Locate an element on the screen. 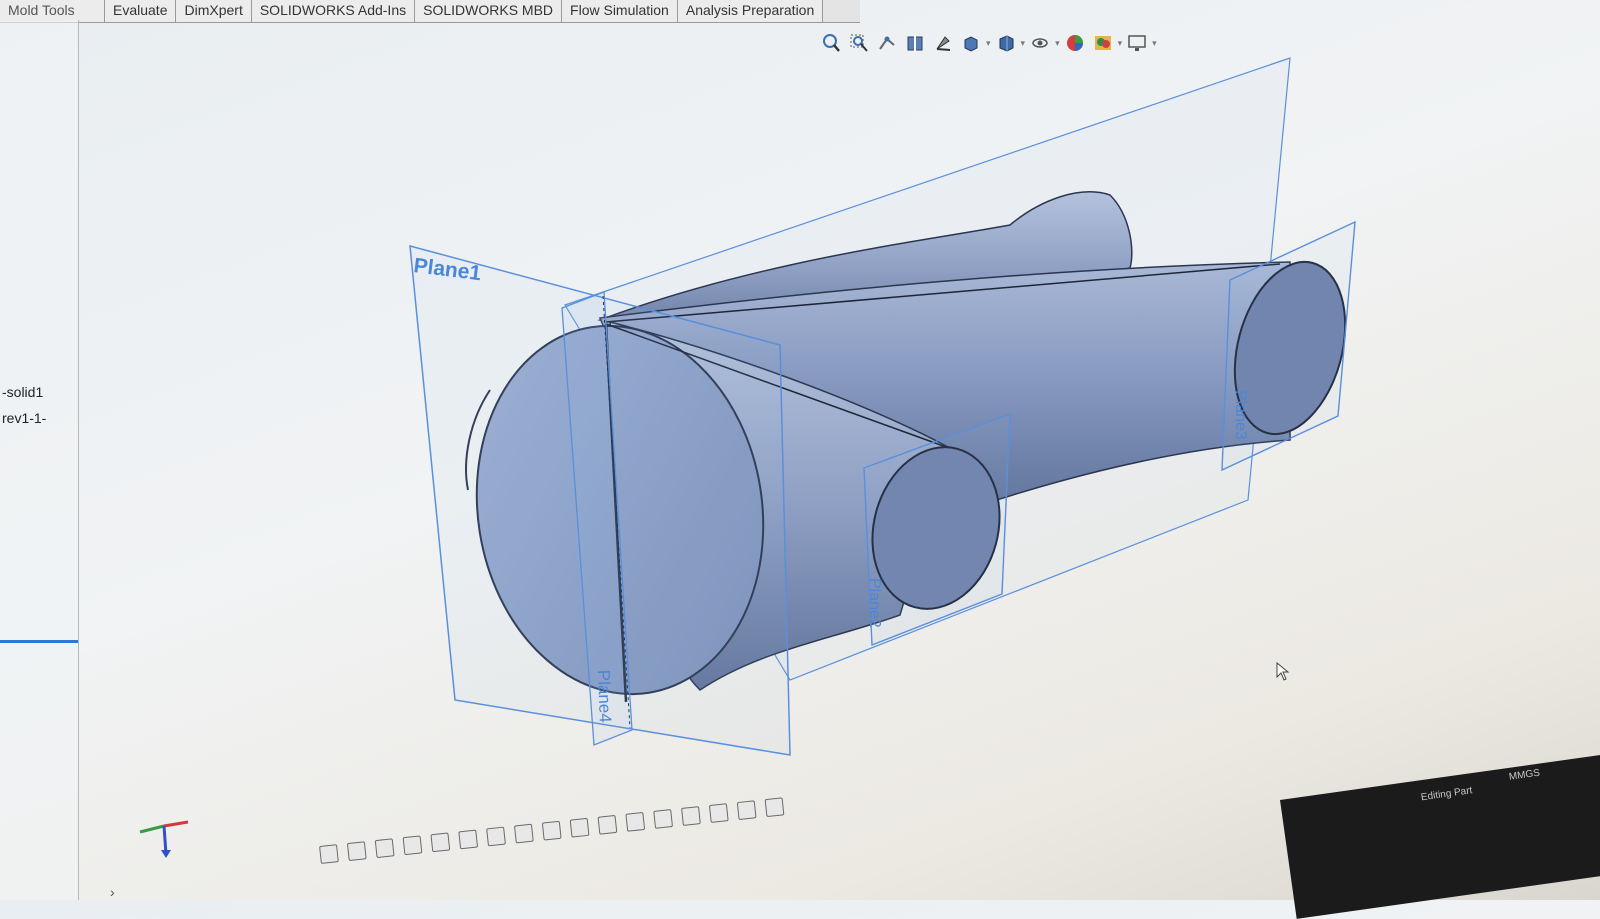 The height and width of the screenshot is (919, 1600). annotation-tool-icon is located at coordinates (551, 830).